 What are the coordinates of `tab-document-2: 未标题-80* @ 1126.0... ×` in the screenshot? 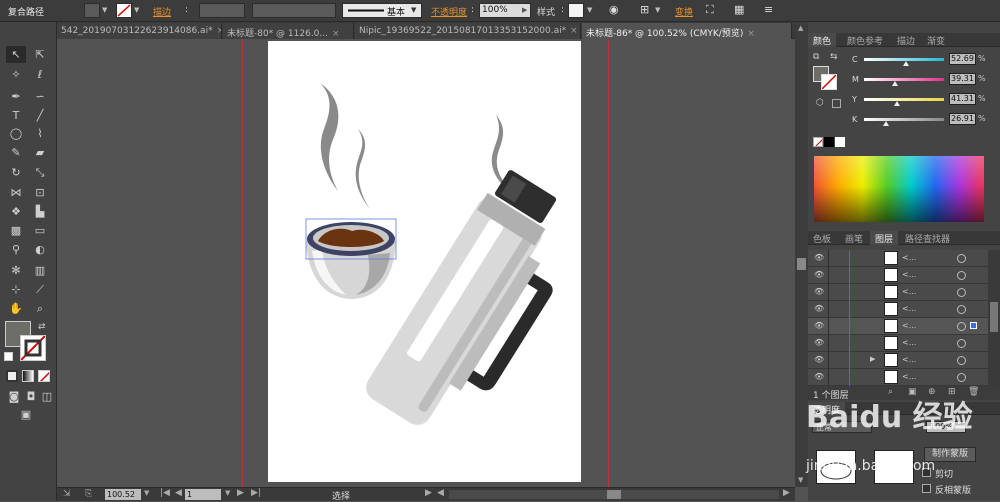 It's located at (288, 31).